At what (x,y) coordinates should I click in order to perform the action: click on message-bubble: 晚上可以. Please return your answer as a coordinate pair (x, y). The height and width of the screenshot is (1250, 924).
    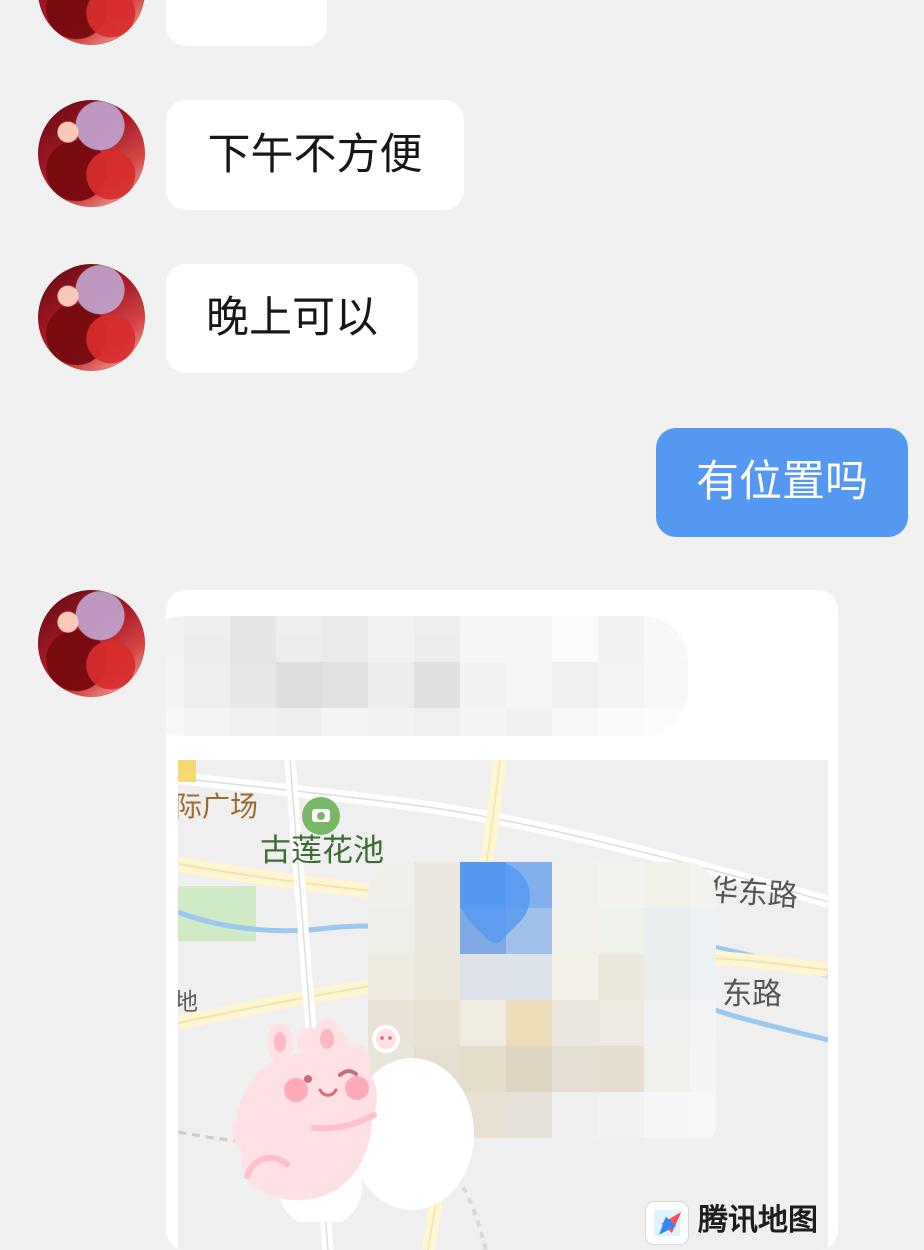
    Looking at the image, I should click on (292, 318).